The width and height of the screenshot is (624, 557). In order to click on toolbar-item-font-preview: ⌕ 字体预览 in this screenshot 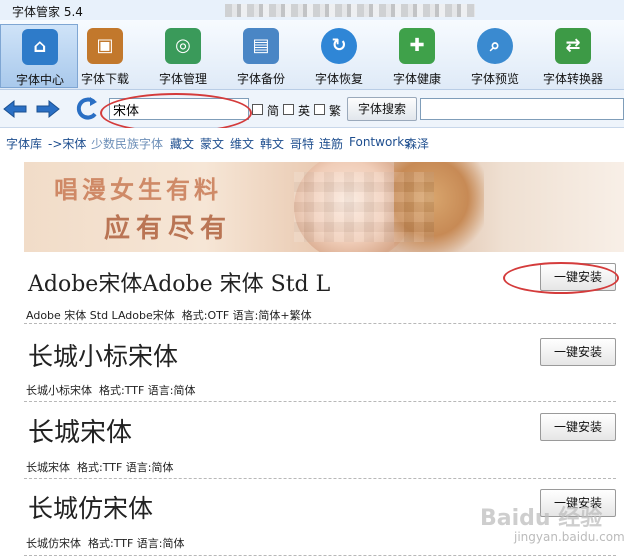, I will do `click(495, 56)`.